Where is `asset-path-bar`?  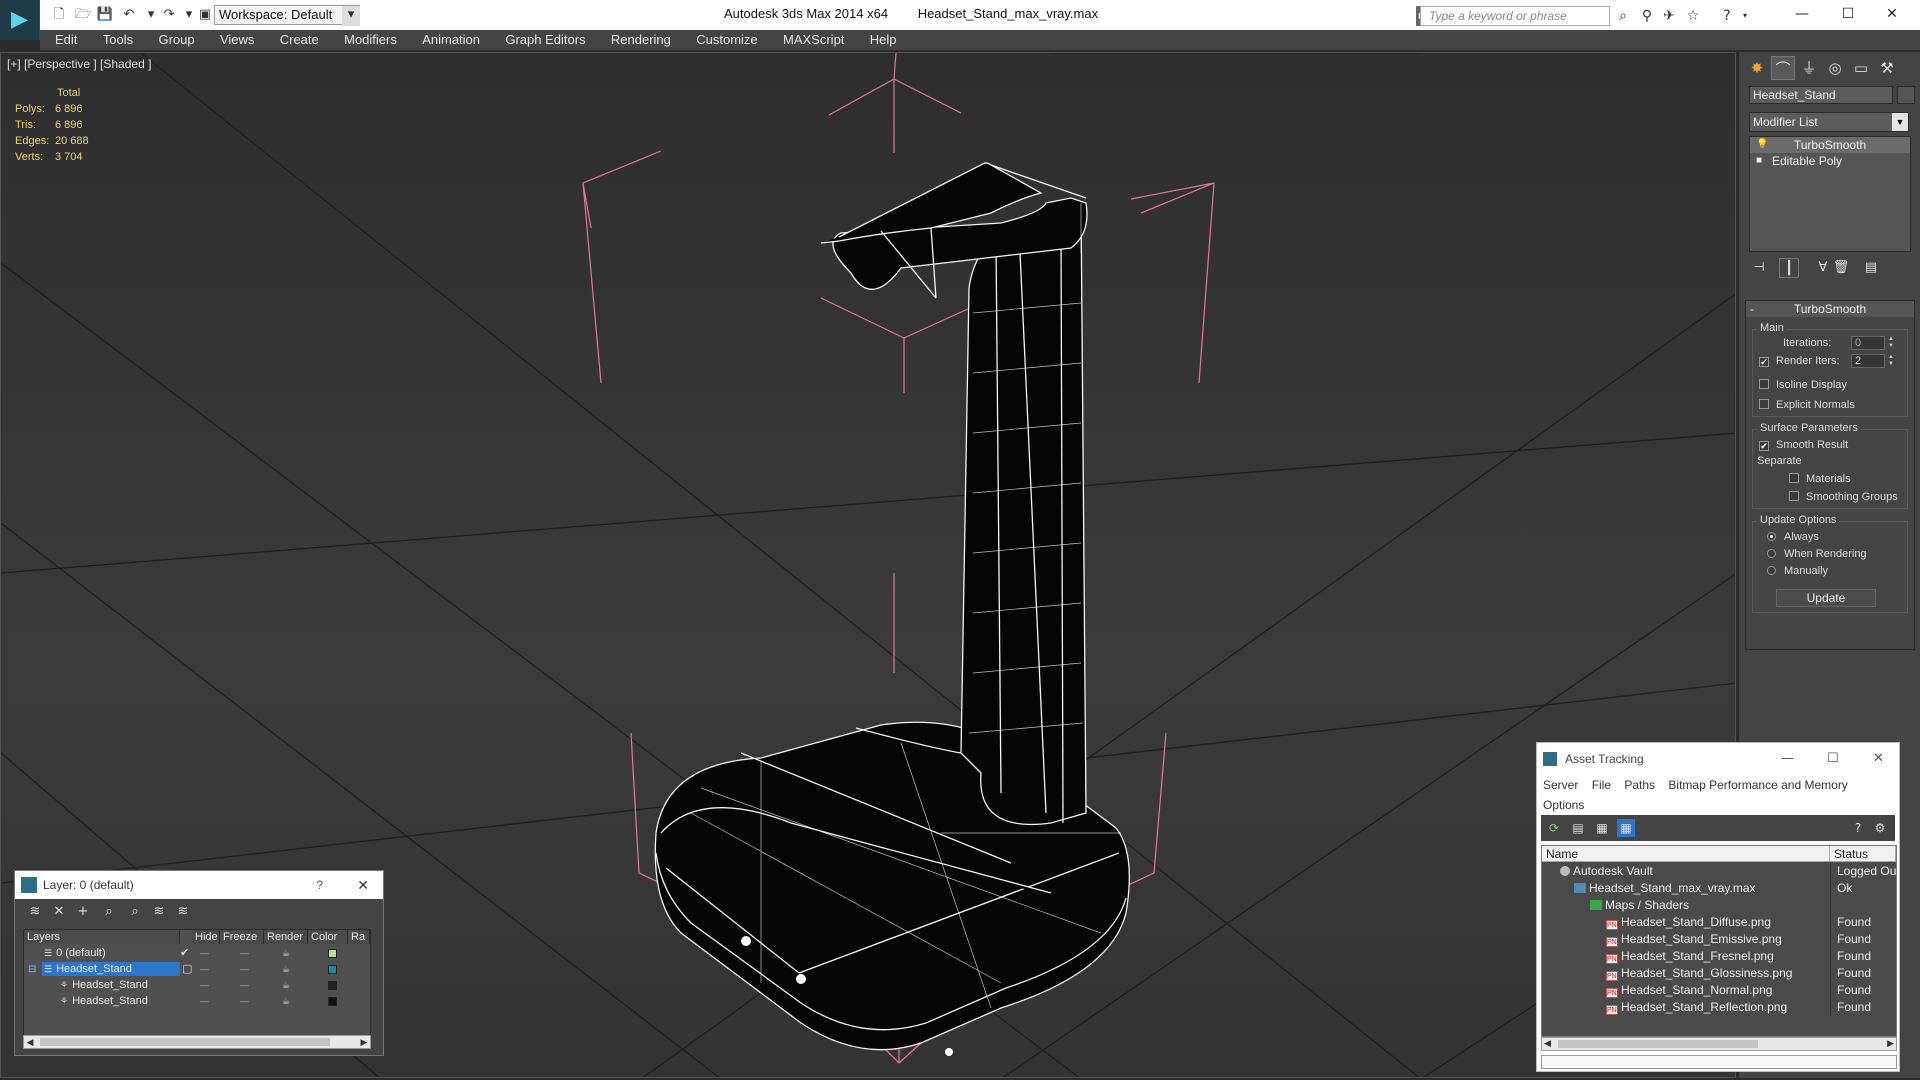 asset-path-bar is located at coordinates (1719, 1062).